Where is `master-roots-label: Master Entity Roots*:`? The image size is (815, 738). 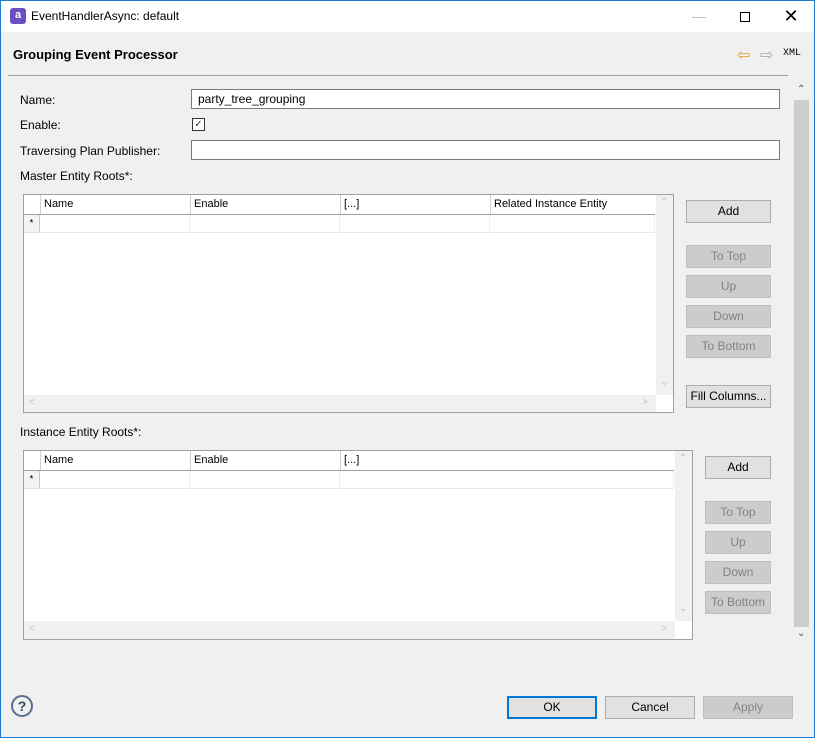
master-roots-label: Master Entity Roots*: is located at coordinates (76, 176).